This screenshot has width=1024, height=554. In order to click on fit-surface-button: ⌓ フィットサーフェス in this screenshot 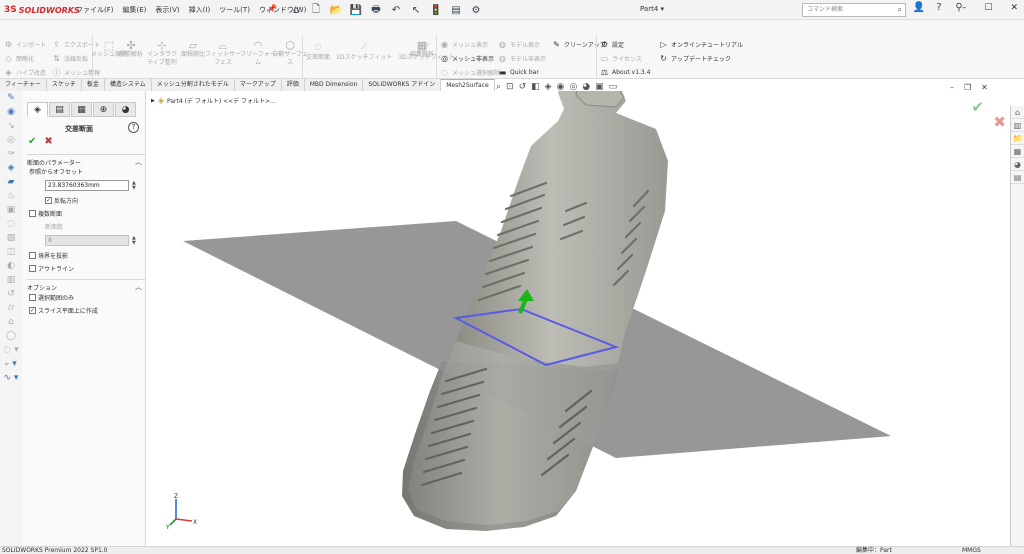, I will do `click(223, 53)`.